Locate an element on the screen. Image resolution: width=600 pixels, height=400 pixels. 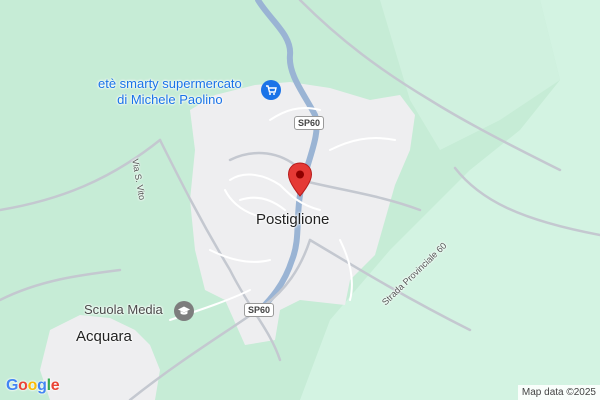
location-pin-icon is located at coordinates (300, 182).